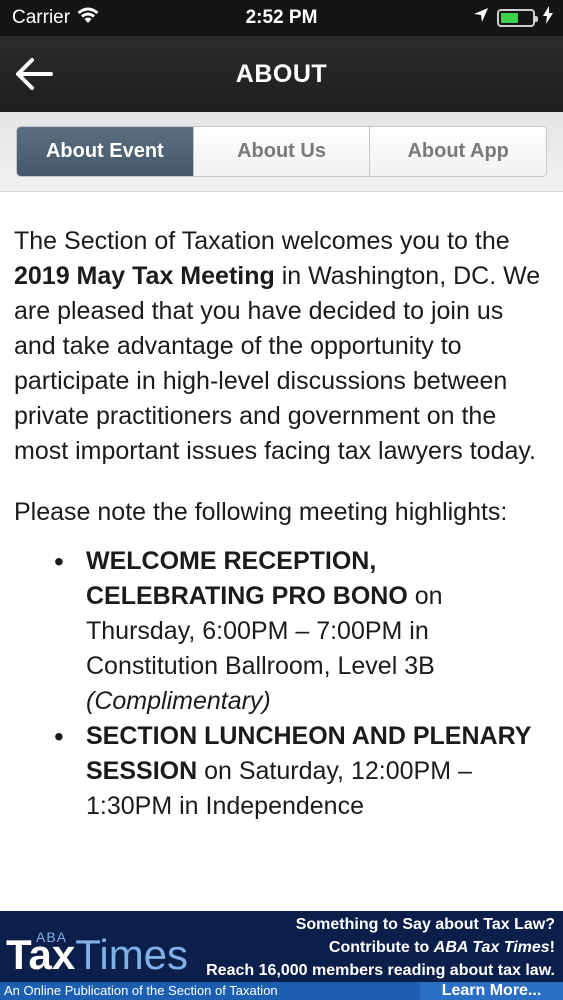 The width and height of the screenshot is (563, 1000). I want to click on tab-about-us: About Us, so click(282, 151).